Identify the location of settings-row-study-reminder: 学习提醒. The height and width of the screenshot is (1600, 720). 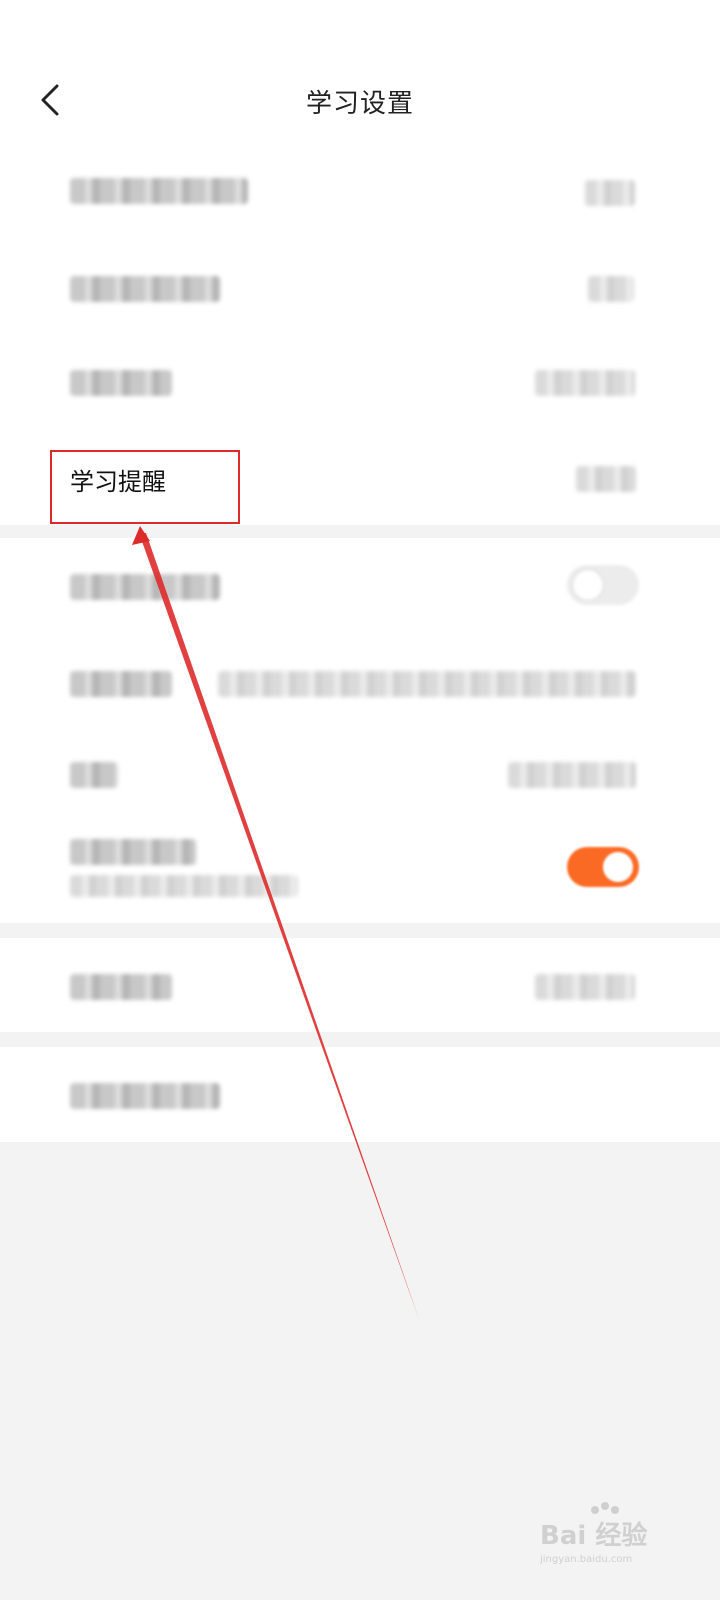
(360, 478).